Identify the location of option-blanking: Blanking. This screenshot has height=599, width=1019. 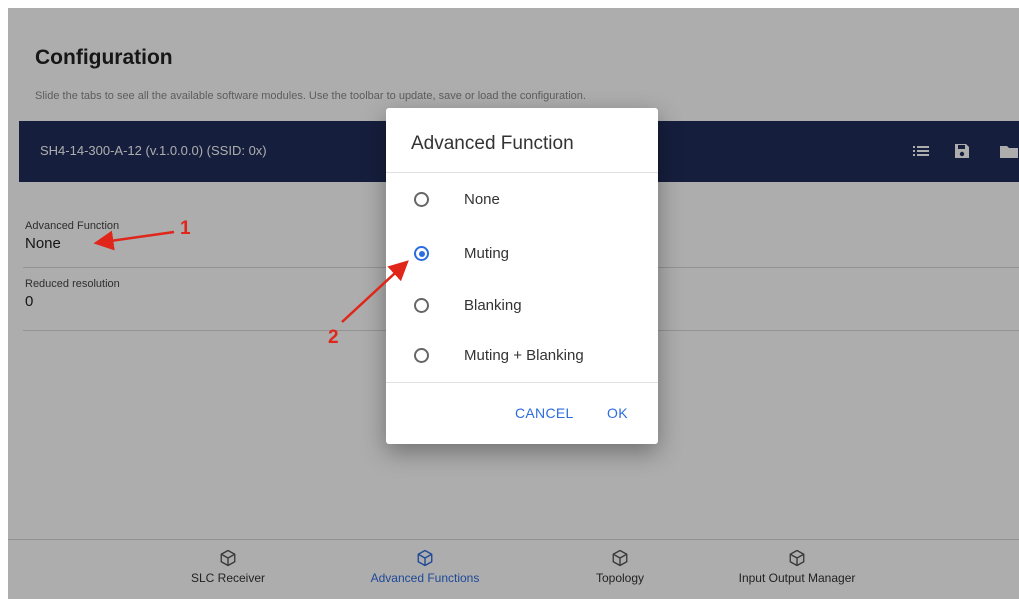
(522, 321).